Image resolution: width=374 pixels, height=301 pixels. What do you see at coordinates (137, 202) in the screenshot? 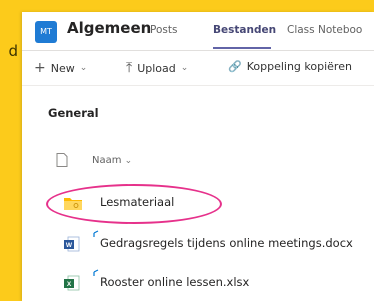
I see `file-name: Lesmateriaal` at bounding box center [137, 202].